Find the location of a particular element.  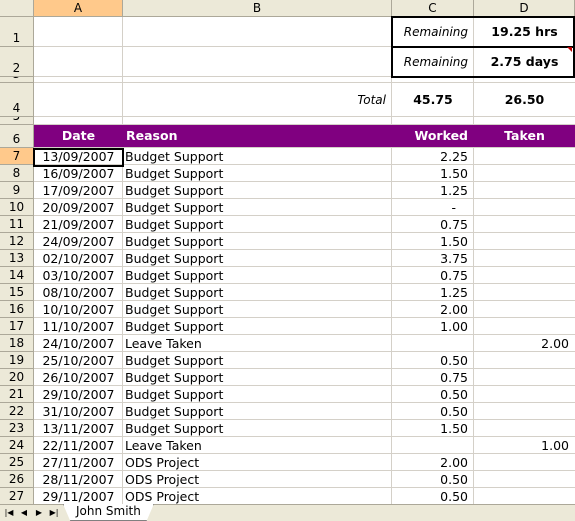

worked-cell: - is located at coordinates (433, 207).